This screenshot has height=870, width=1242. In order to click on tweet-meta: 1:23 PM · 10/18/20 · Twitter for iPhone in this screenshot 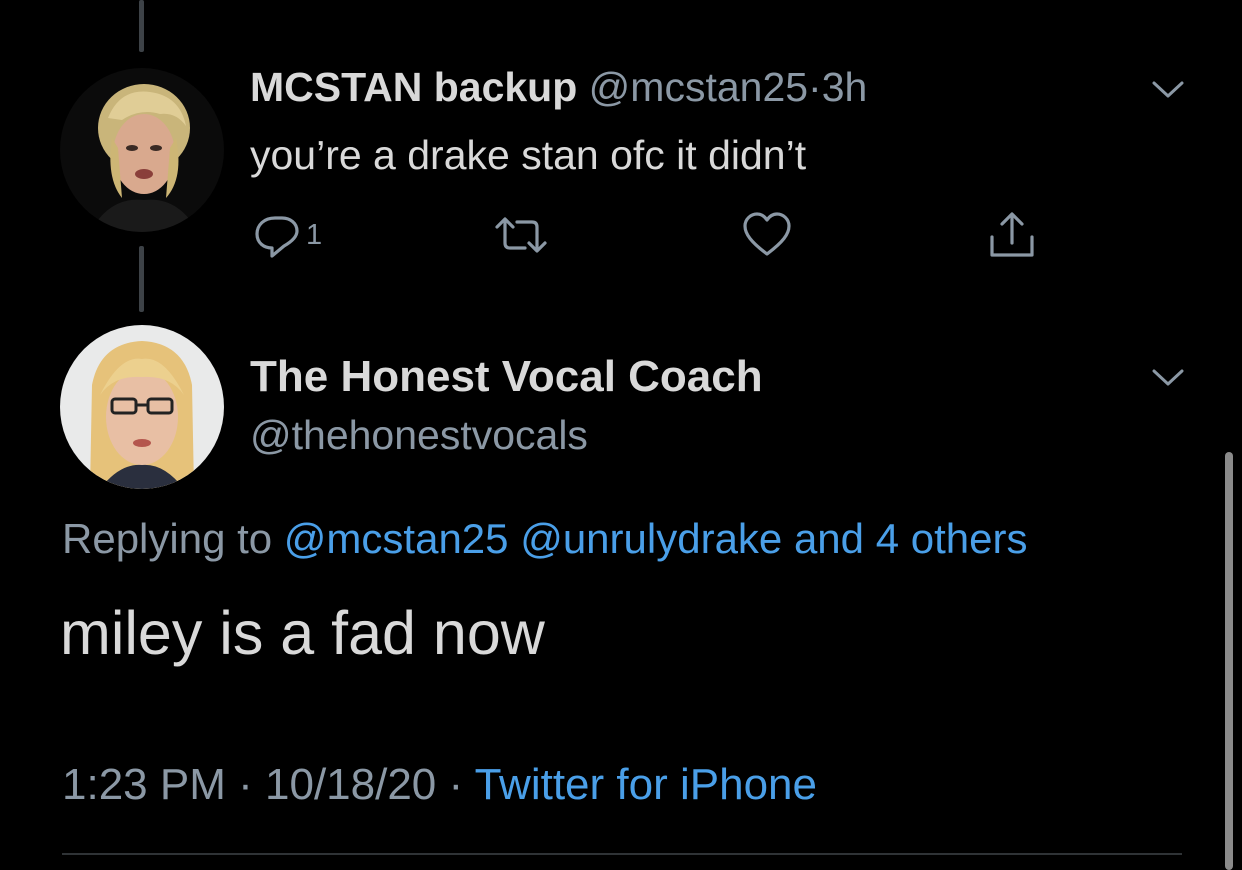, I will do `click(439, 785)`.